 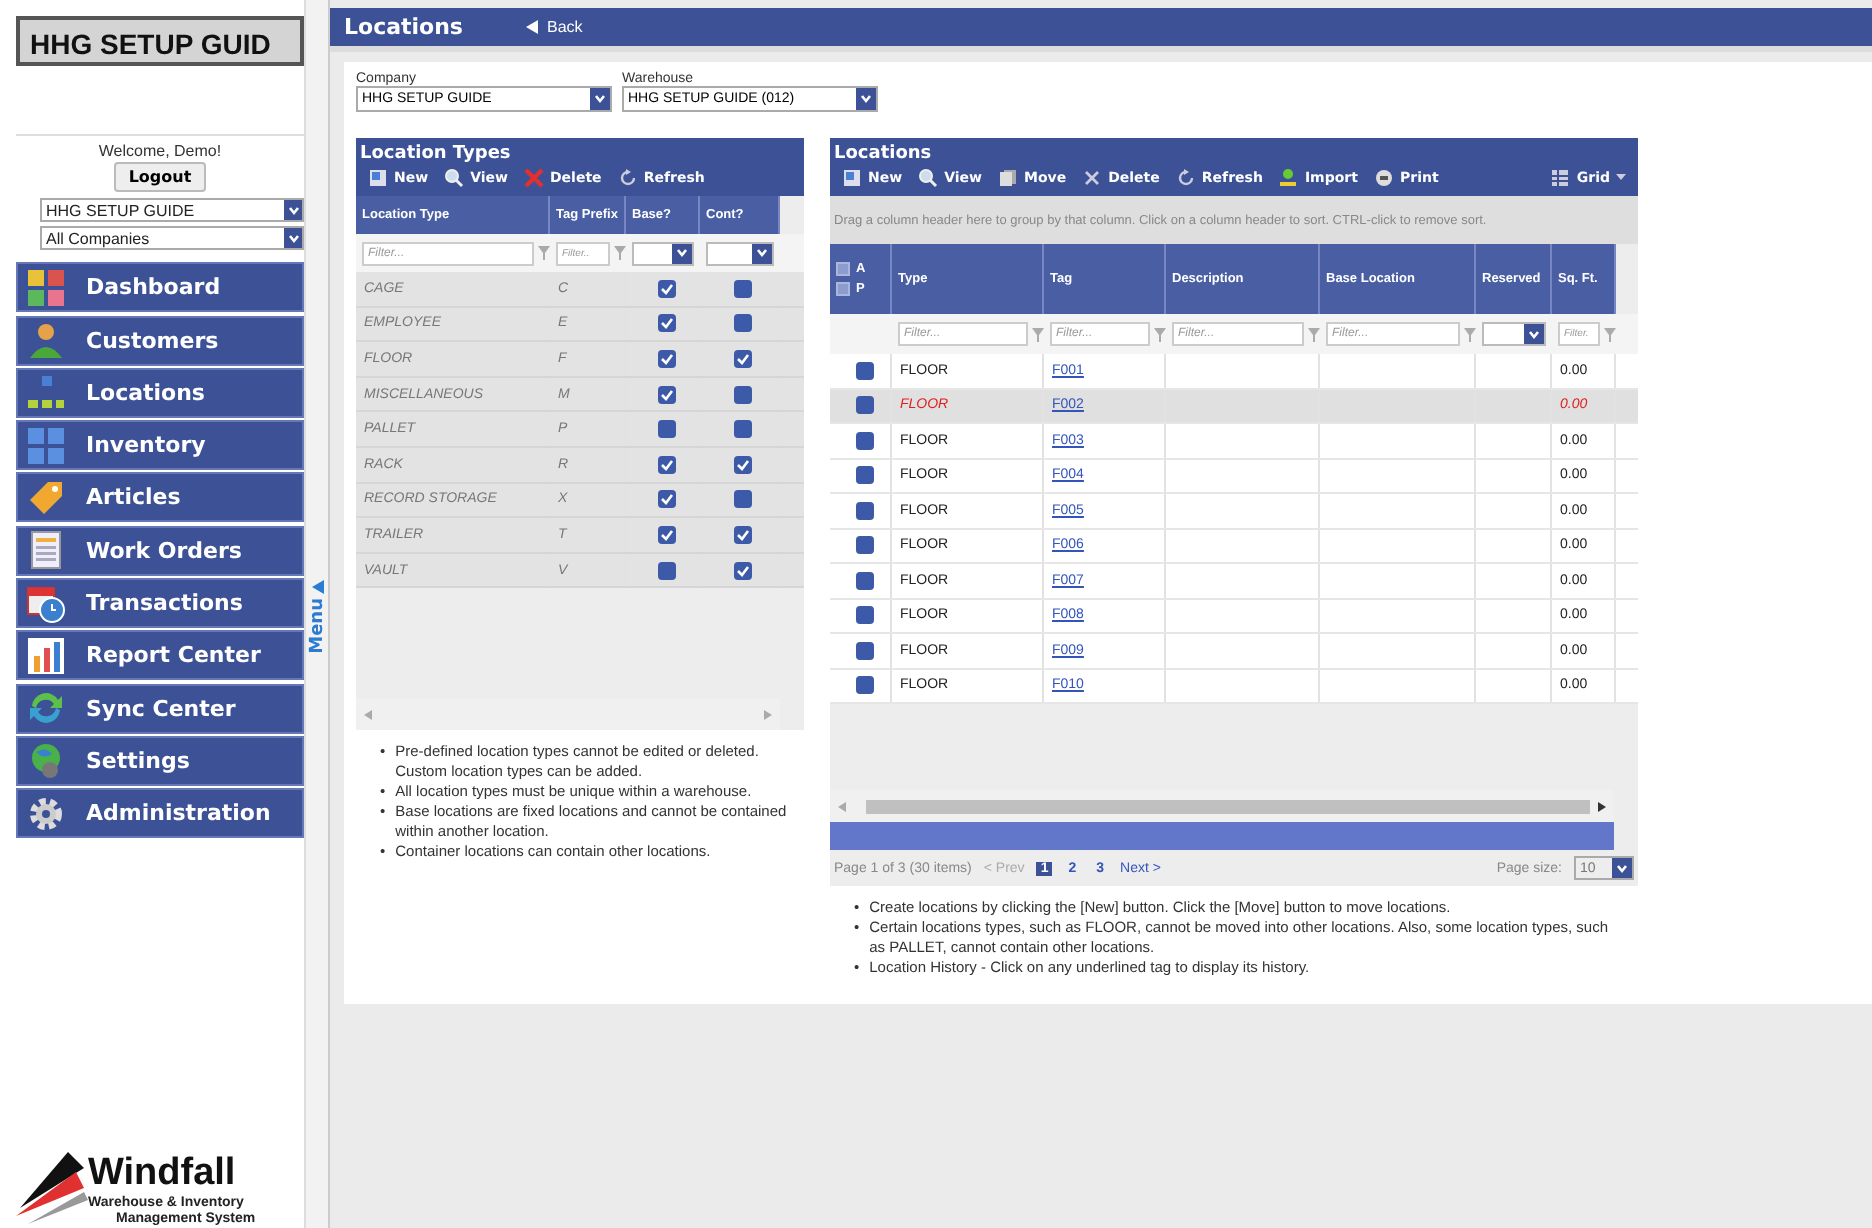 What do you see at coordinates (160, 497) in the screenshot?
I see `nav-item: Articles` at bounding box center [160, 497].